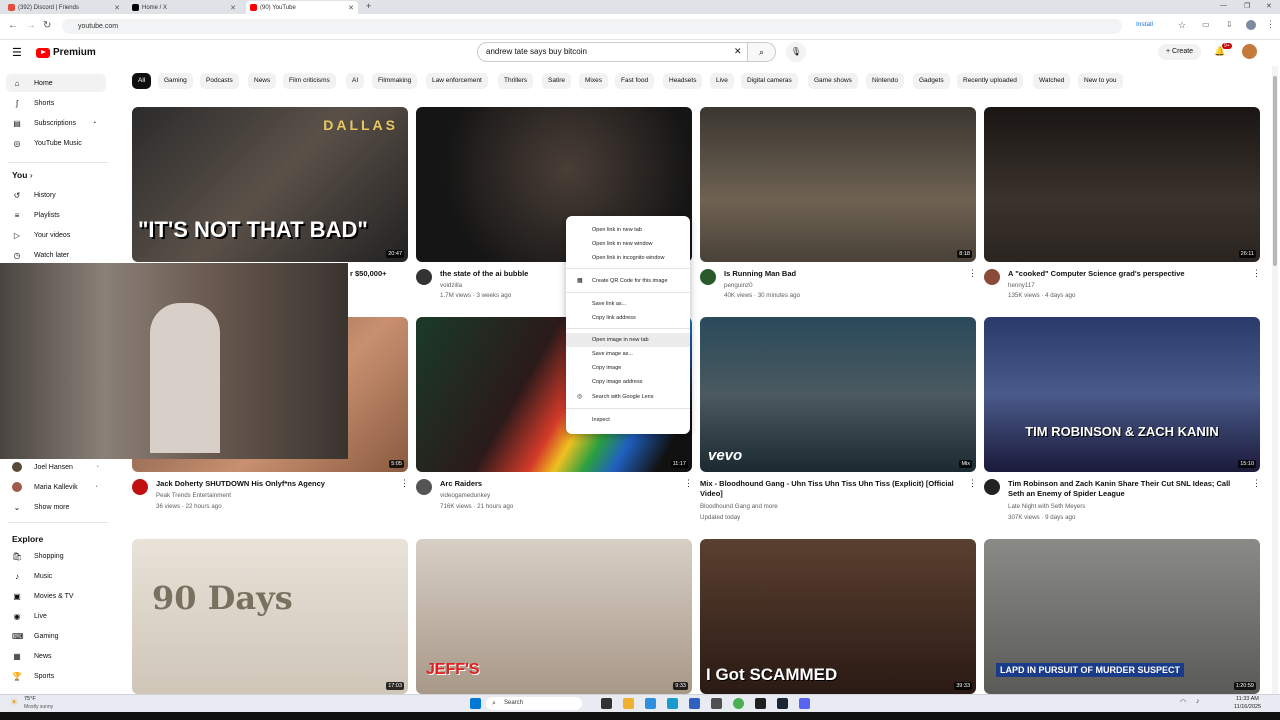 This screenshot has width=1280, height=720. What do you see at coordinates (672, 703) in the screenshot?
I see `edge-icon` at bounding box center [672, 703].